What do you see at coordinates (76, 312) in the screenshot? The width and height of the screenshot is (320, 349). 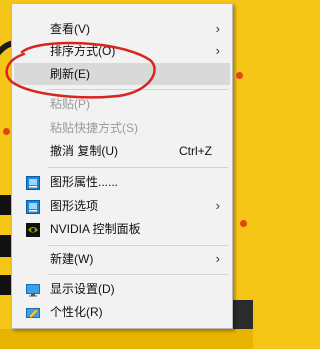 I see `menu-item-label: 个性化(R)` at bounding box center [76, 312].